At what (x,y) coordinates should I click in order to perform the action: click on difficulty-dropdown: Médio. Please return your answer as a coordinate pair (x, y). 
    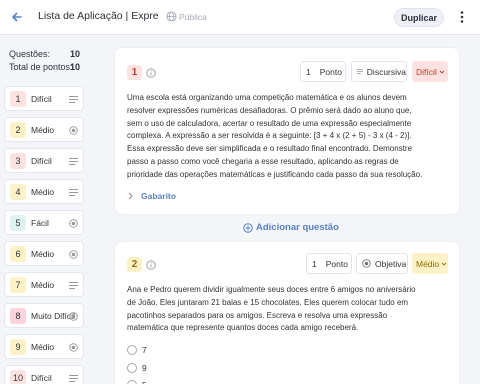
    Looking at the image, I should click on (430, 263).